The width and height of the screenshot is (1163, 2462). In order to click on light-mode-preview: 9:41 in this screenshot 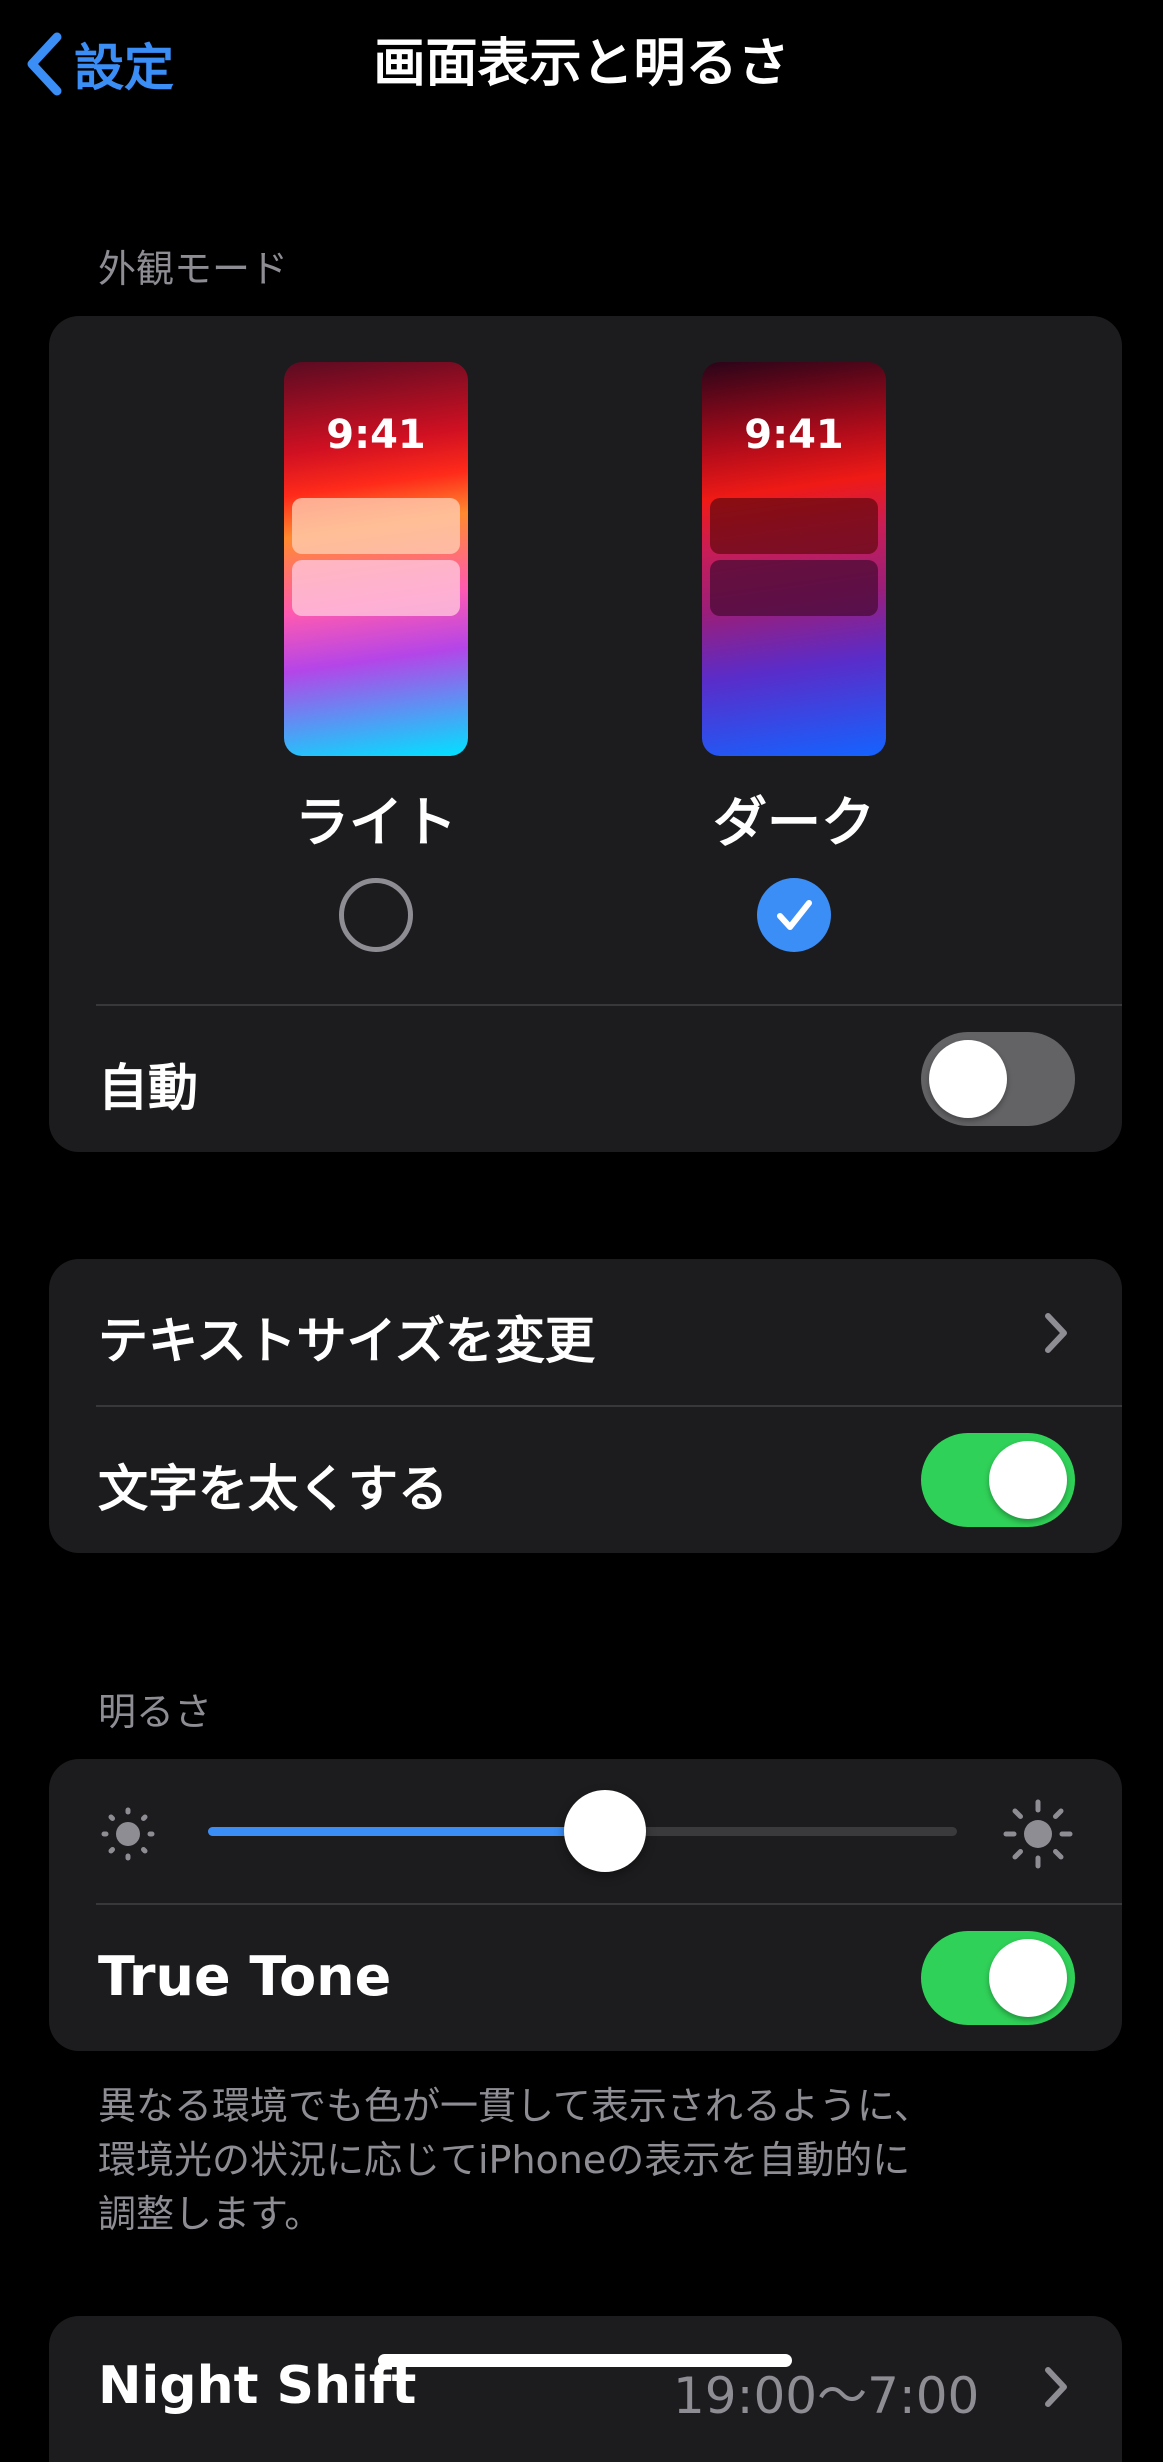, I will do `click(376, 559)`.